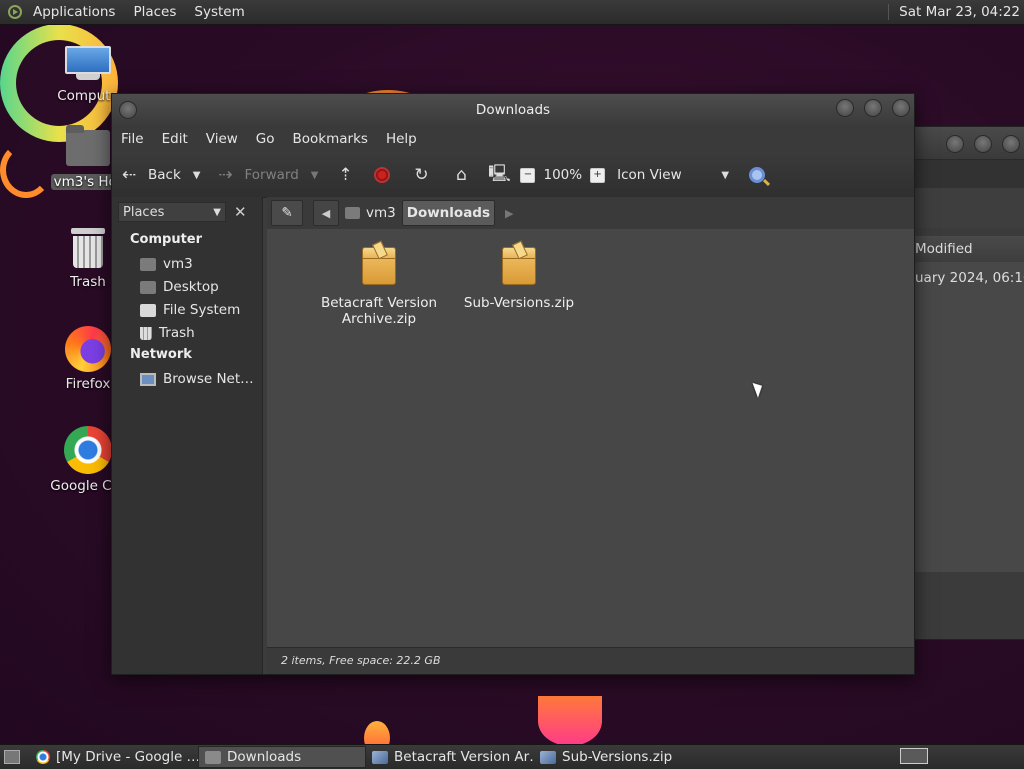  What do you see at coordinates (219, 12) in the screenshot?
I see `panel-menu-system: System` at bounding box center [219, 12].